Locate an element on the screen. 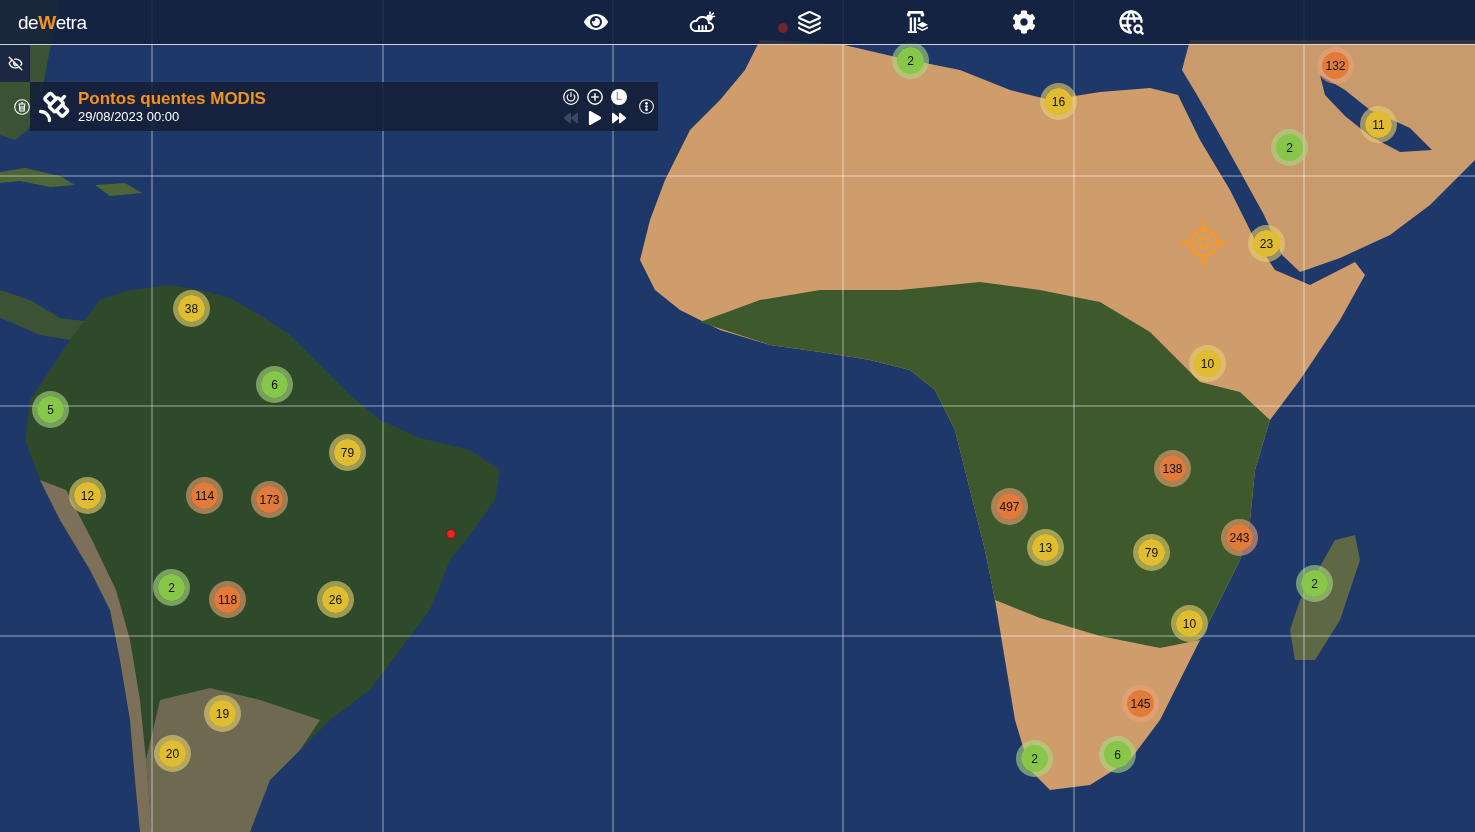 This screenshot has height=832, width=1475. plus-circle-icon is located at coordinates (595, 96).